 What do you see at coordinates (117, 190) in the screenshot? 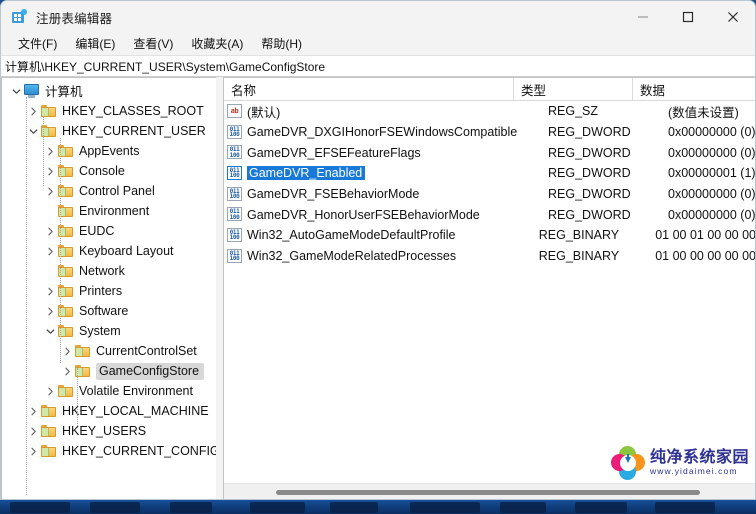
I see `tree-item-label: Control Panel` at bounding box center [117, 190].